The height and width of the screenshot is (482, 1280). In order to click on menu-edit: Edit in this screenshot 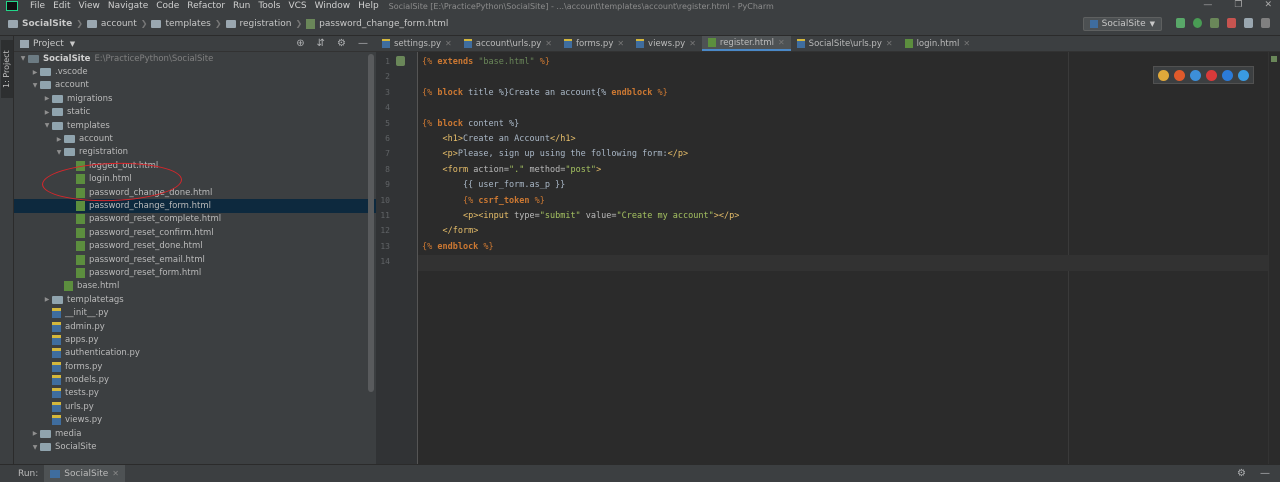, I will do `click(61, 6)`.